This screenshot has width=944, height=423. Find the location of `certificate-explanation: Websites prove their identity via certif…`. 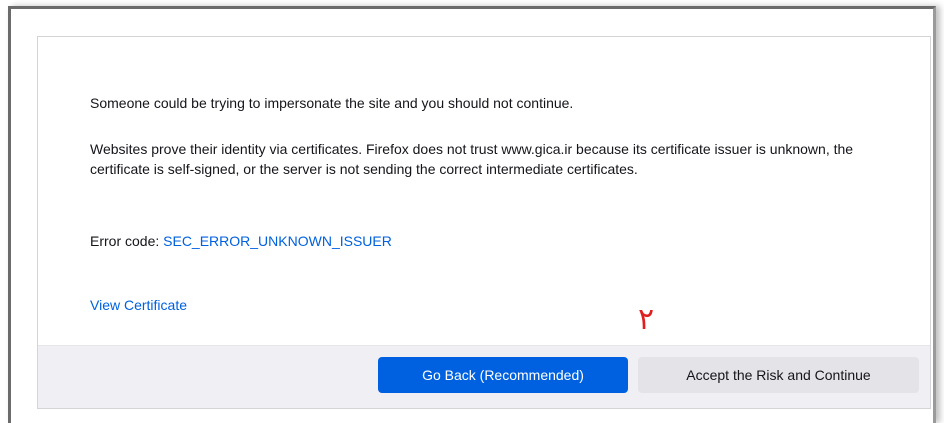

certificate-explanation: Websites prove their identity via certif… is located at coordinates (472, 159).